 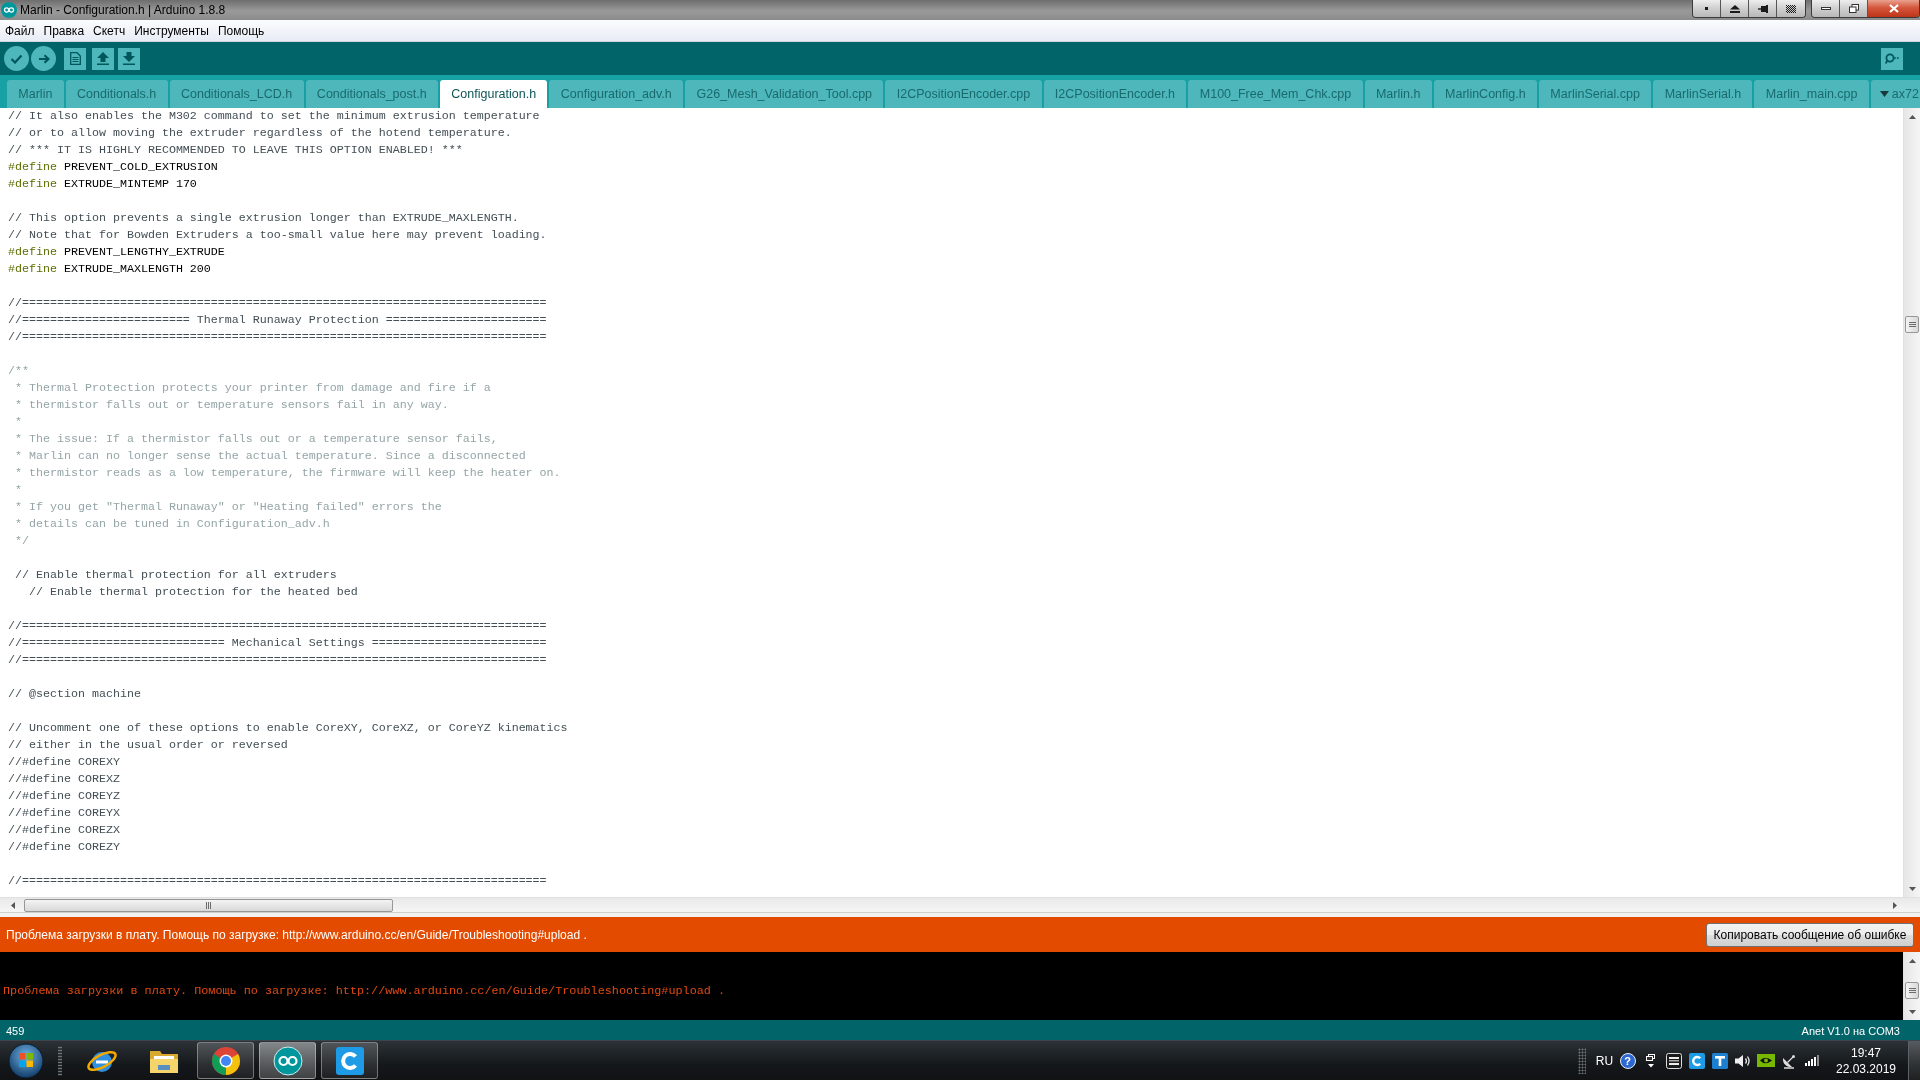 I want to click on code-line: // This option prevents a single extrusion longer than EXTRUDE_MAXLENGTH., so click(x=263, y=218).